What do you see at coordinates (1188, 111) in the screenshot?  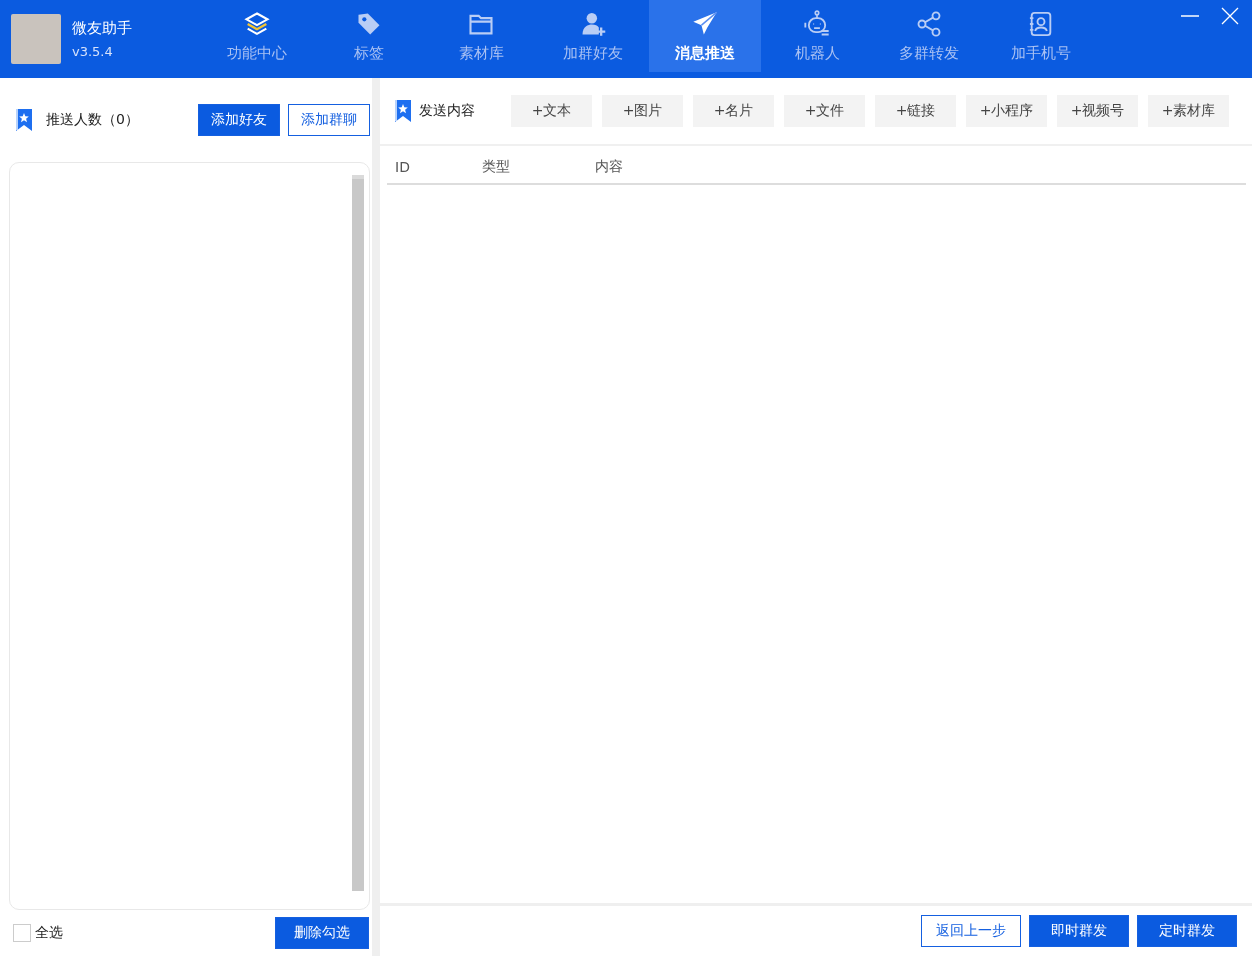 I see `add-content-button: +素材库` at bounding box center [1188, 111].